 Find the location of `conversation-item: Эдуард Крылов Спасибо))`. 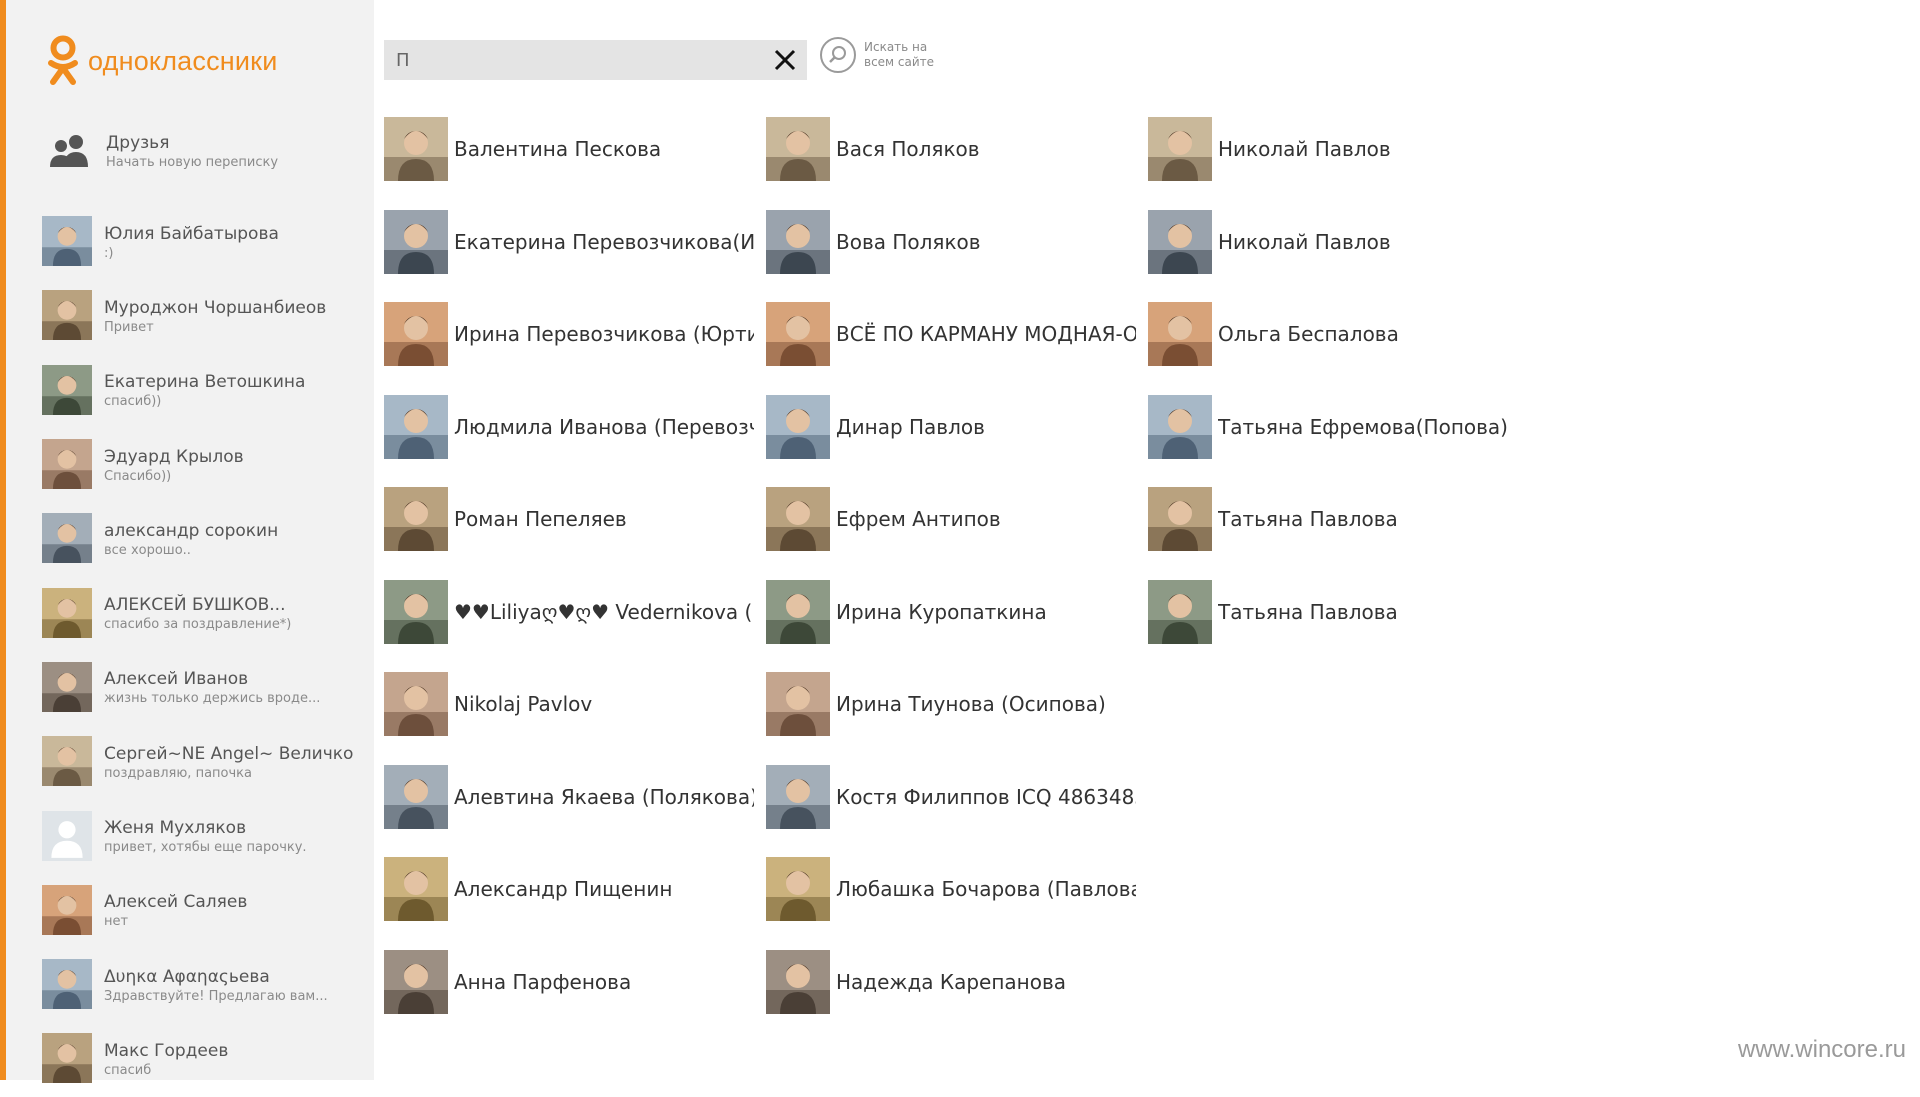

conversation-item: Эдуард Крылов Спасибо)) is located at coordinates (207, 465).